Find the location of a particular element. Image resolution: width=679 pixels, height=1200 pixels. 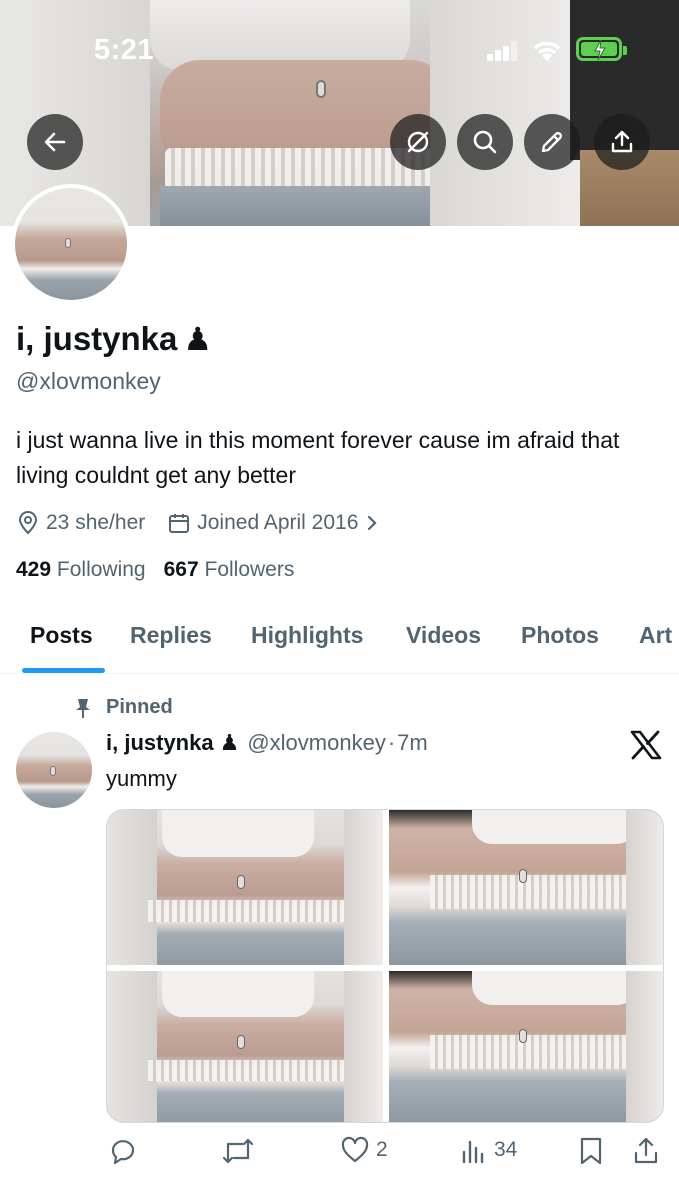

post-author-handle: @xlovmonkey is located at coordinates (316, 743).